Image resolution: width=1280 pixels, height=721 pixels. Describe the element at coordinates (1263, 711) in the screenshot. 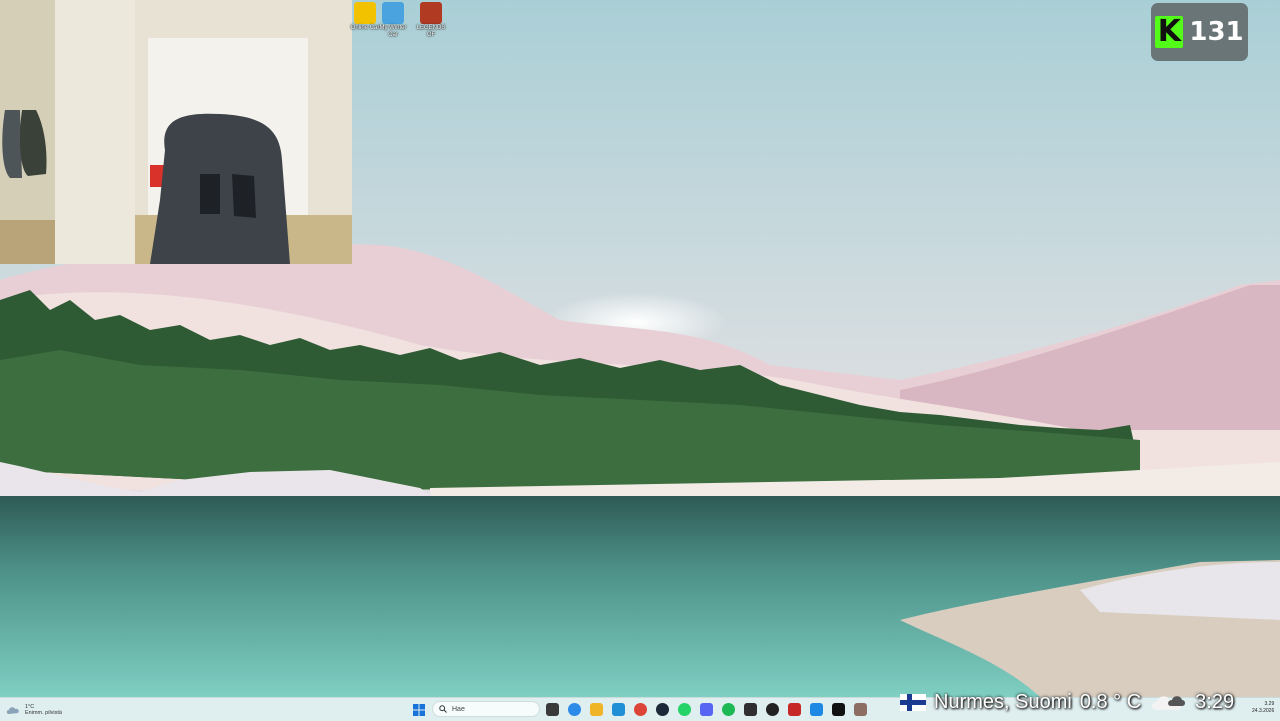

I see `clock-date: 24.3.2026` at that location.